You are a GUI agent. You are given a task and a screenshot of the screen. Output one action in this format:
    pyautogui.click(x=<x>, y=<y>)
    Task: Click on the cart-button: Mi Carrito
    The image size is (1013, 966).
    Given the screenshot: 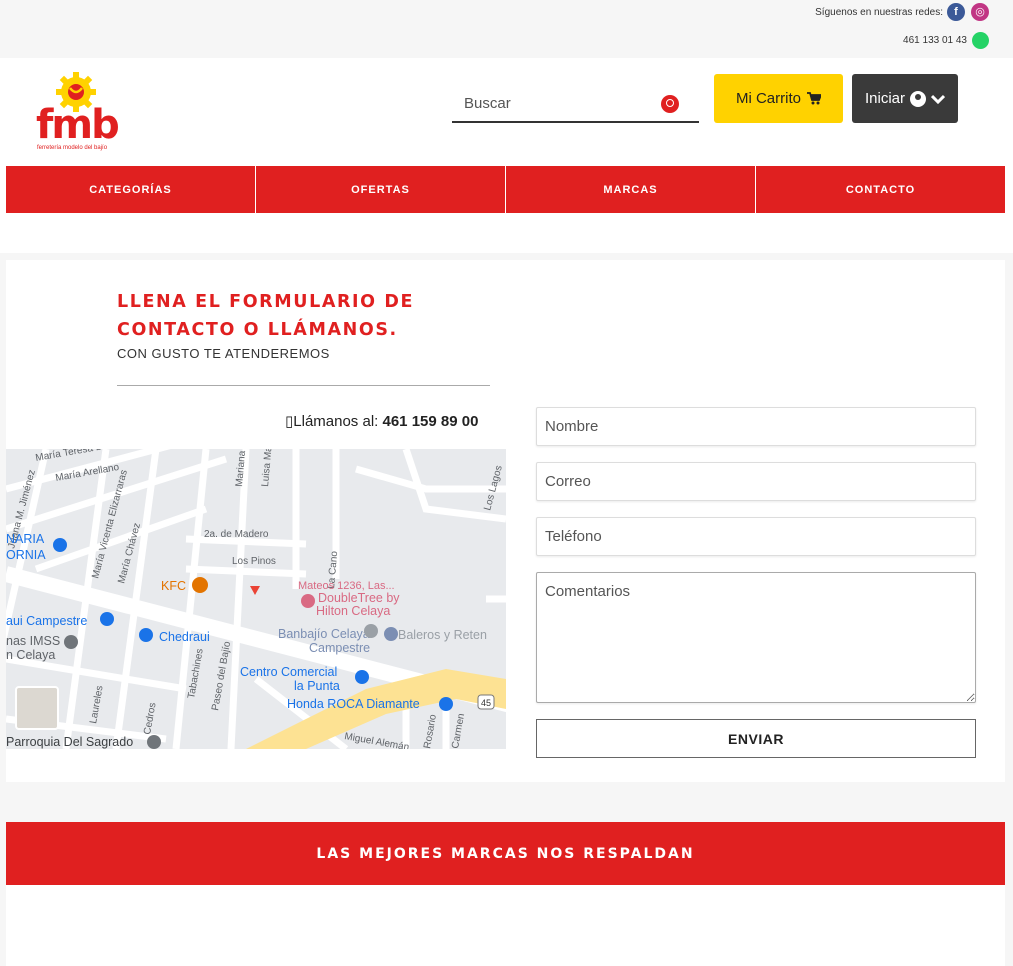 What is the action you would take?
    pyautogui.click(x=778, y=98)
    